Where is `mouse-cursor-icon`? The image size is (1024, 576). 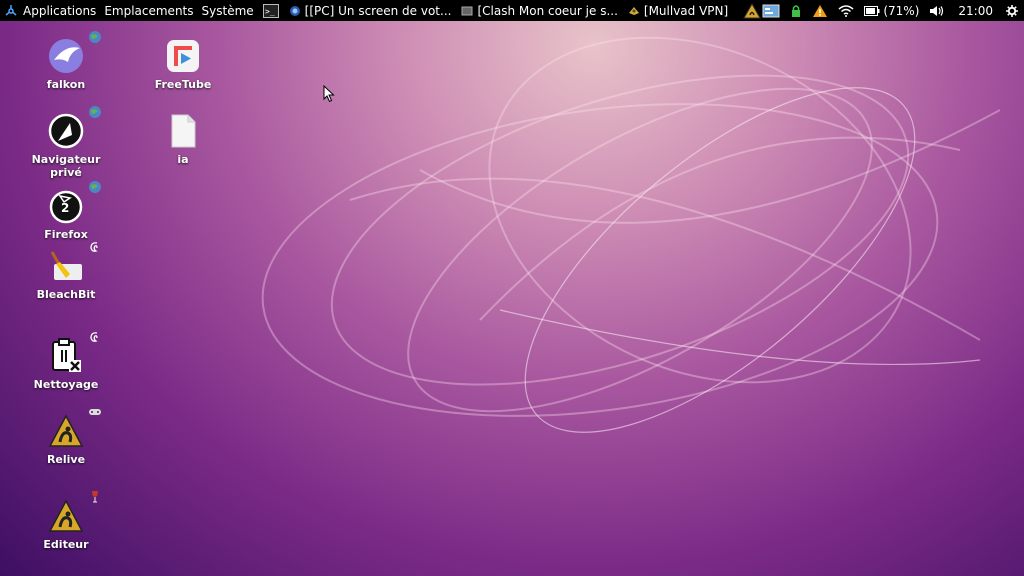
mouse-cursor-icon is located at coordinates (329, 94).